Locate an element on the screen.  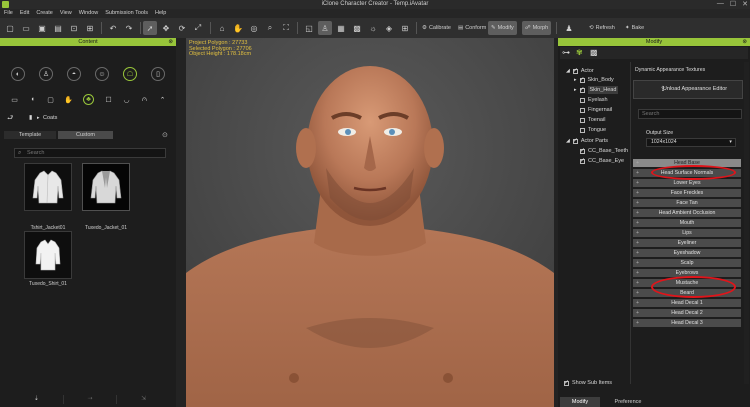
tree-node-eyelash: Eyelash is located at coordinates (594, 100).